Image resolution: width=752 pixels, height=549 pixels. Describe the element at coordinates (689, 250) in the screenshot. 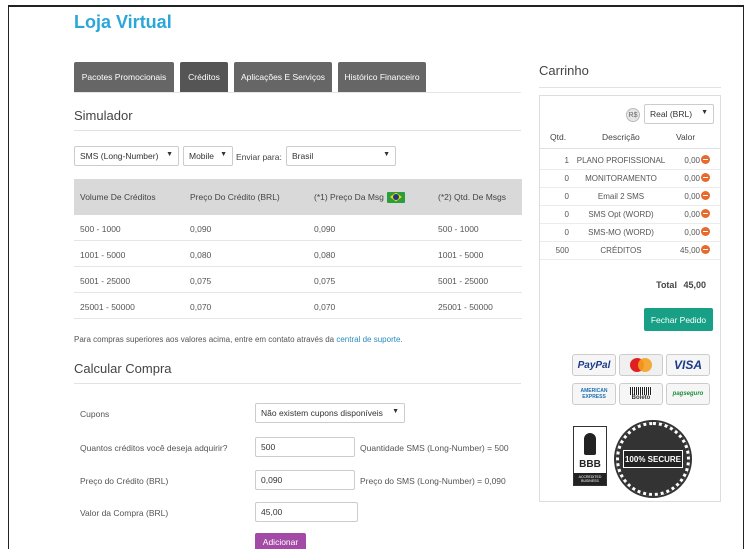

I see `cart-item-value: 45,00` at that location.